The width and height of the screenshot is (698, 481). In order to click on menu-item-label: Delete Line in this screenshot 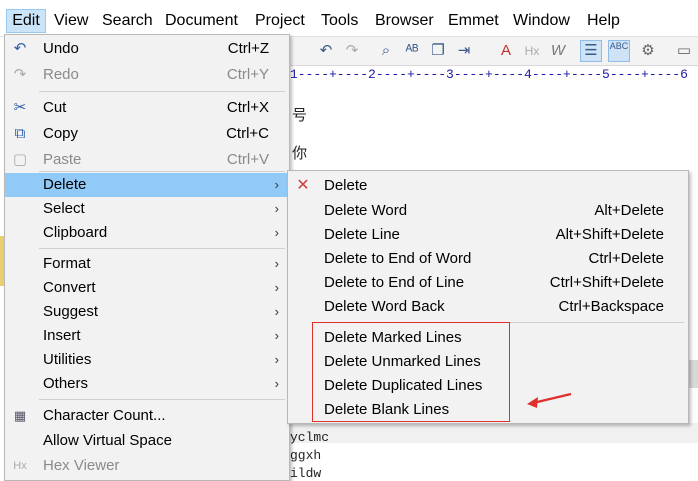, I will do `click(362, 234)`.